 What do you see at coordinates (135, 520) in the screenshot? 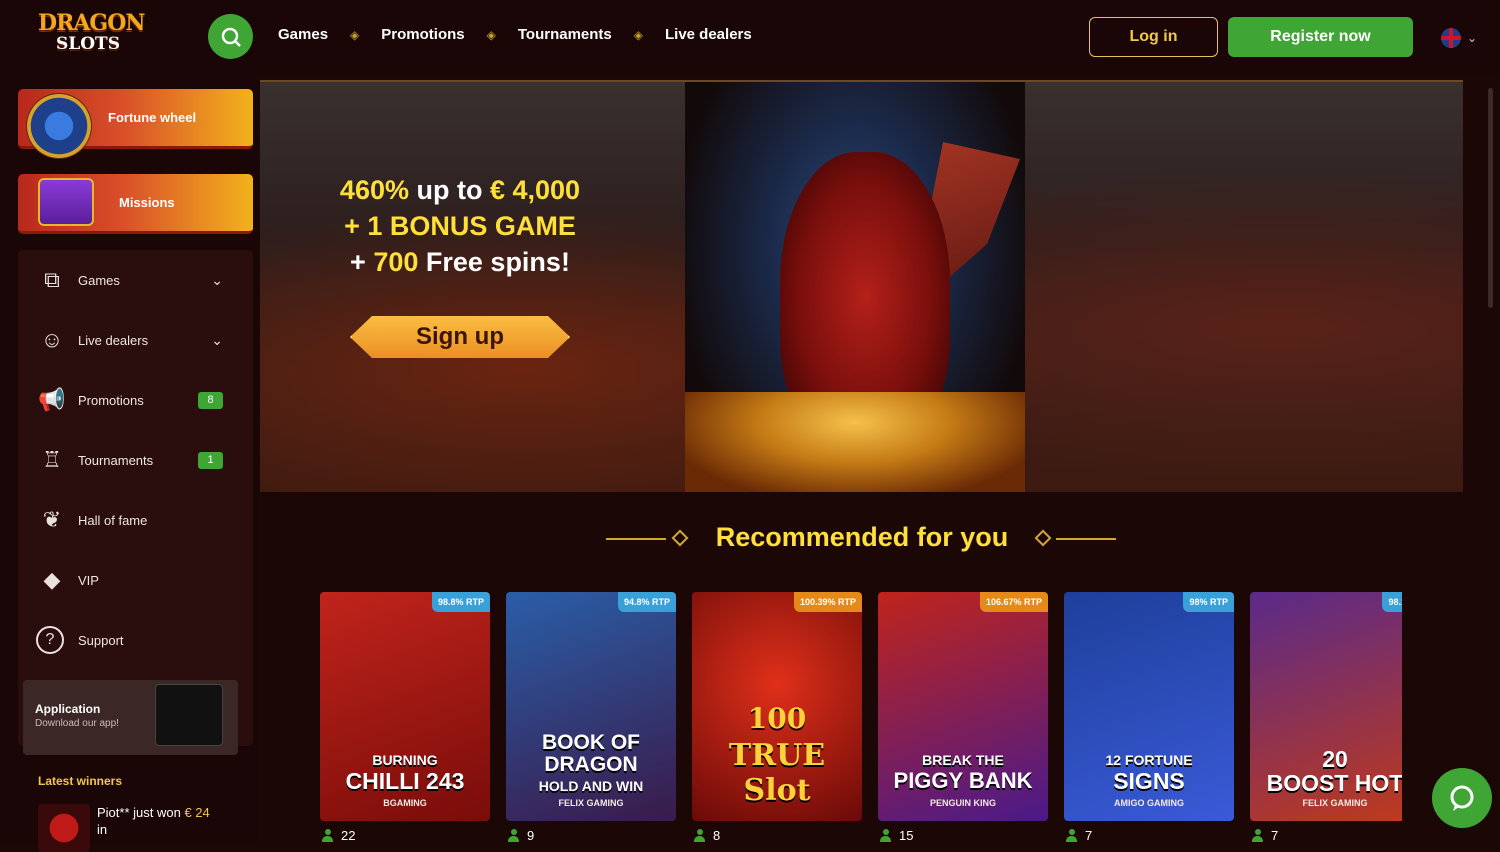
I see `sidebar-item-hall-of-fame: ❦ Hall of fame` at bounding box center [135, 520].